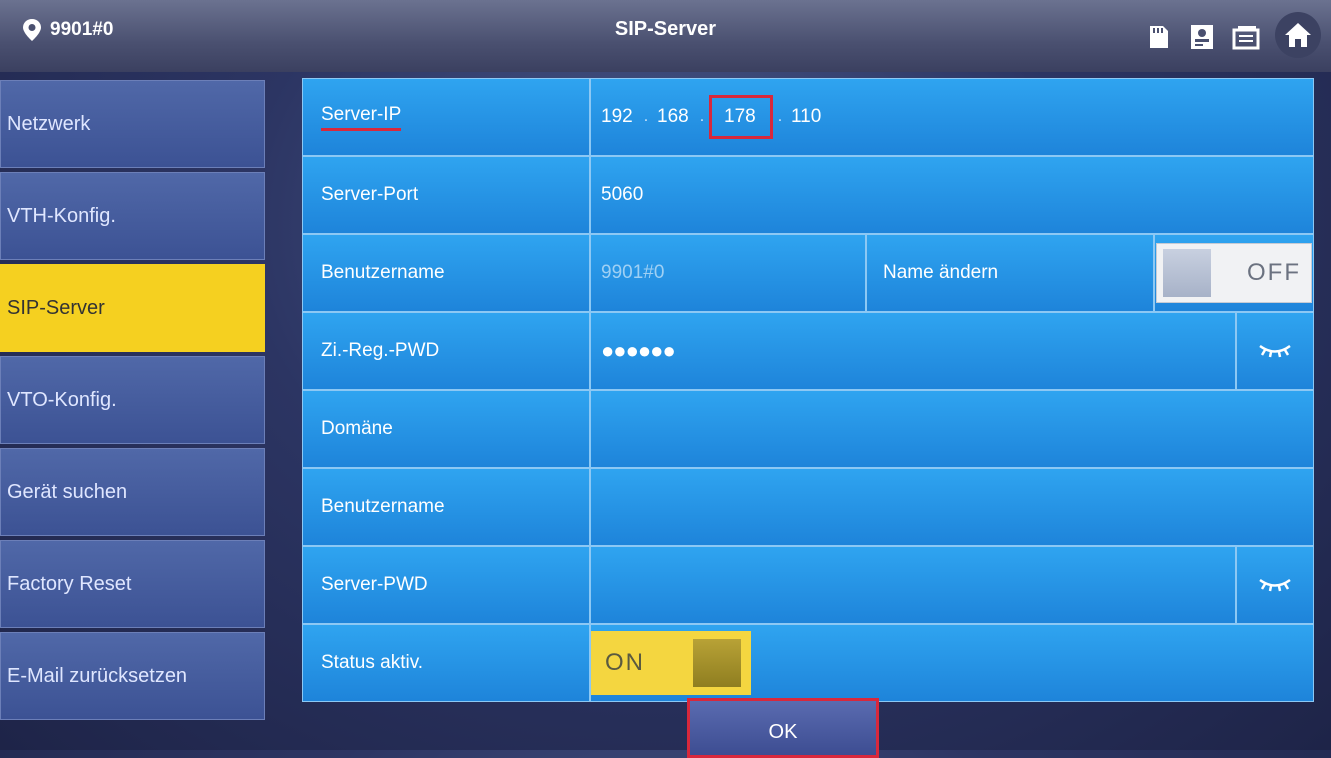  I want to click on username-input: 9901#0, so click(728, 273).